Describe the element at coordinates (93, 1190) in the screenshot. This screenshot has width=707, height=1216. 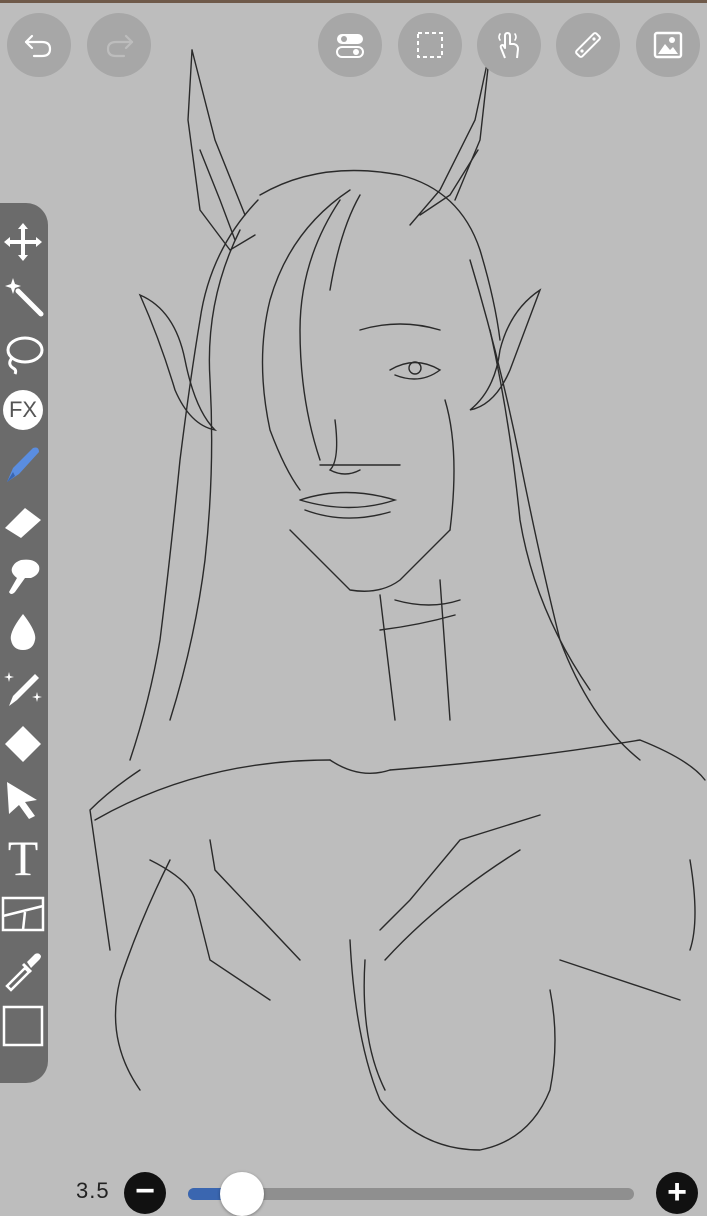
I see `brush-size-value: 3.5` at that location.